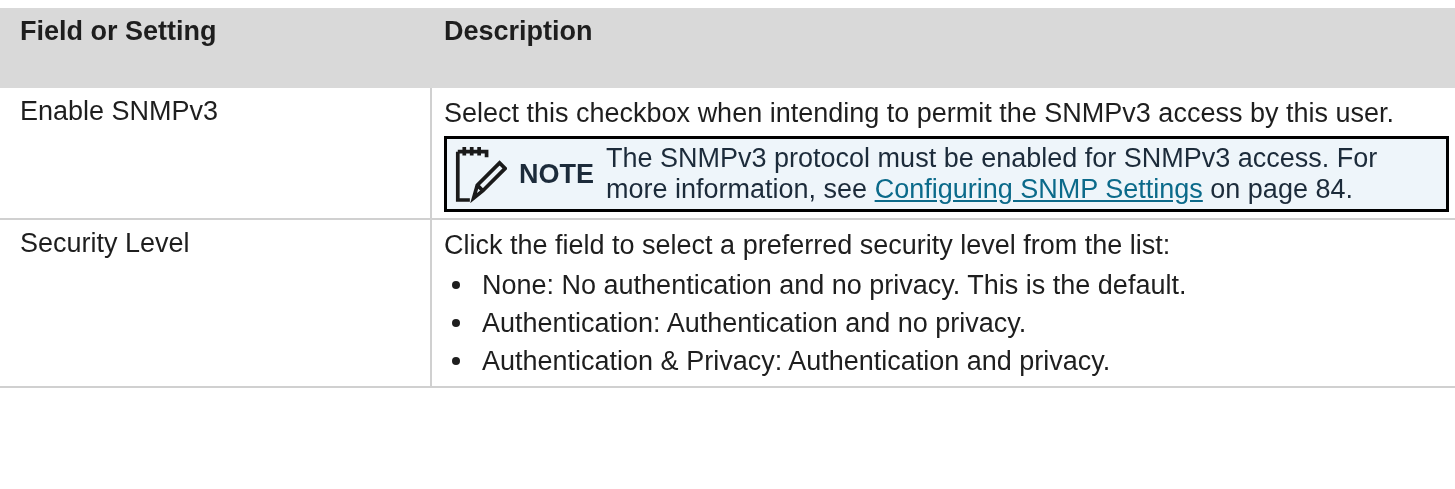 This screenshot has width=1455, height=489. What do you see at coordinates (518, 31) in the screenshot?
I see `column-header: Description` at bounding box center [518, 31].